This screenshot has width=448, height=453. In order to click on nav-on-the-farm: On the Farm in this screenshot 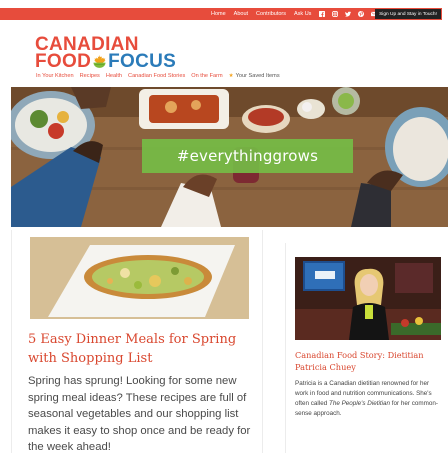, I will do `click(206, 76)`.